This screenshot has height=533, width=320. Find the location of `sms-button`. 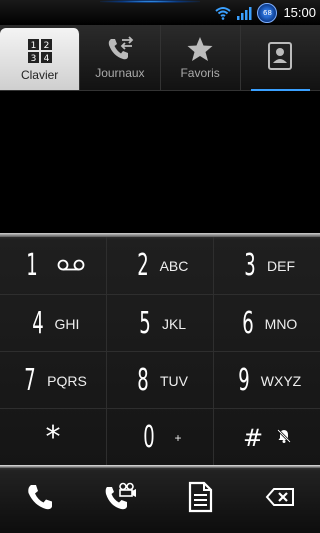

sms-button is located at coordinates (200, 499).